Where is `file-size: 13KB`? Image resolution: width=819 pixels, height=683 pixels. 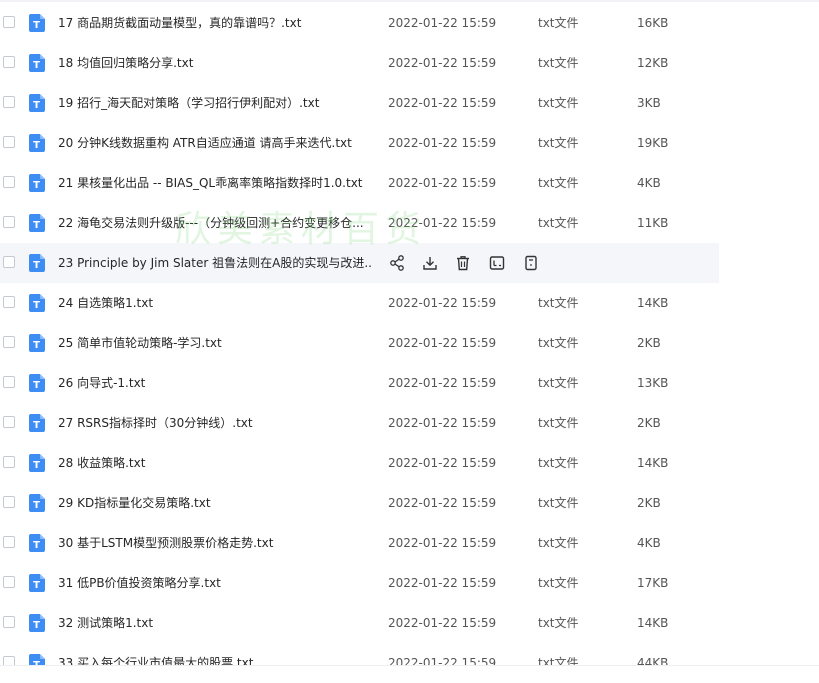
file-size: 13KB is located at coordinates (653, 383).